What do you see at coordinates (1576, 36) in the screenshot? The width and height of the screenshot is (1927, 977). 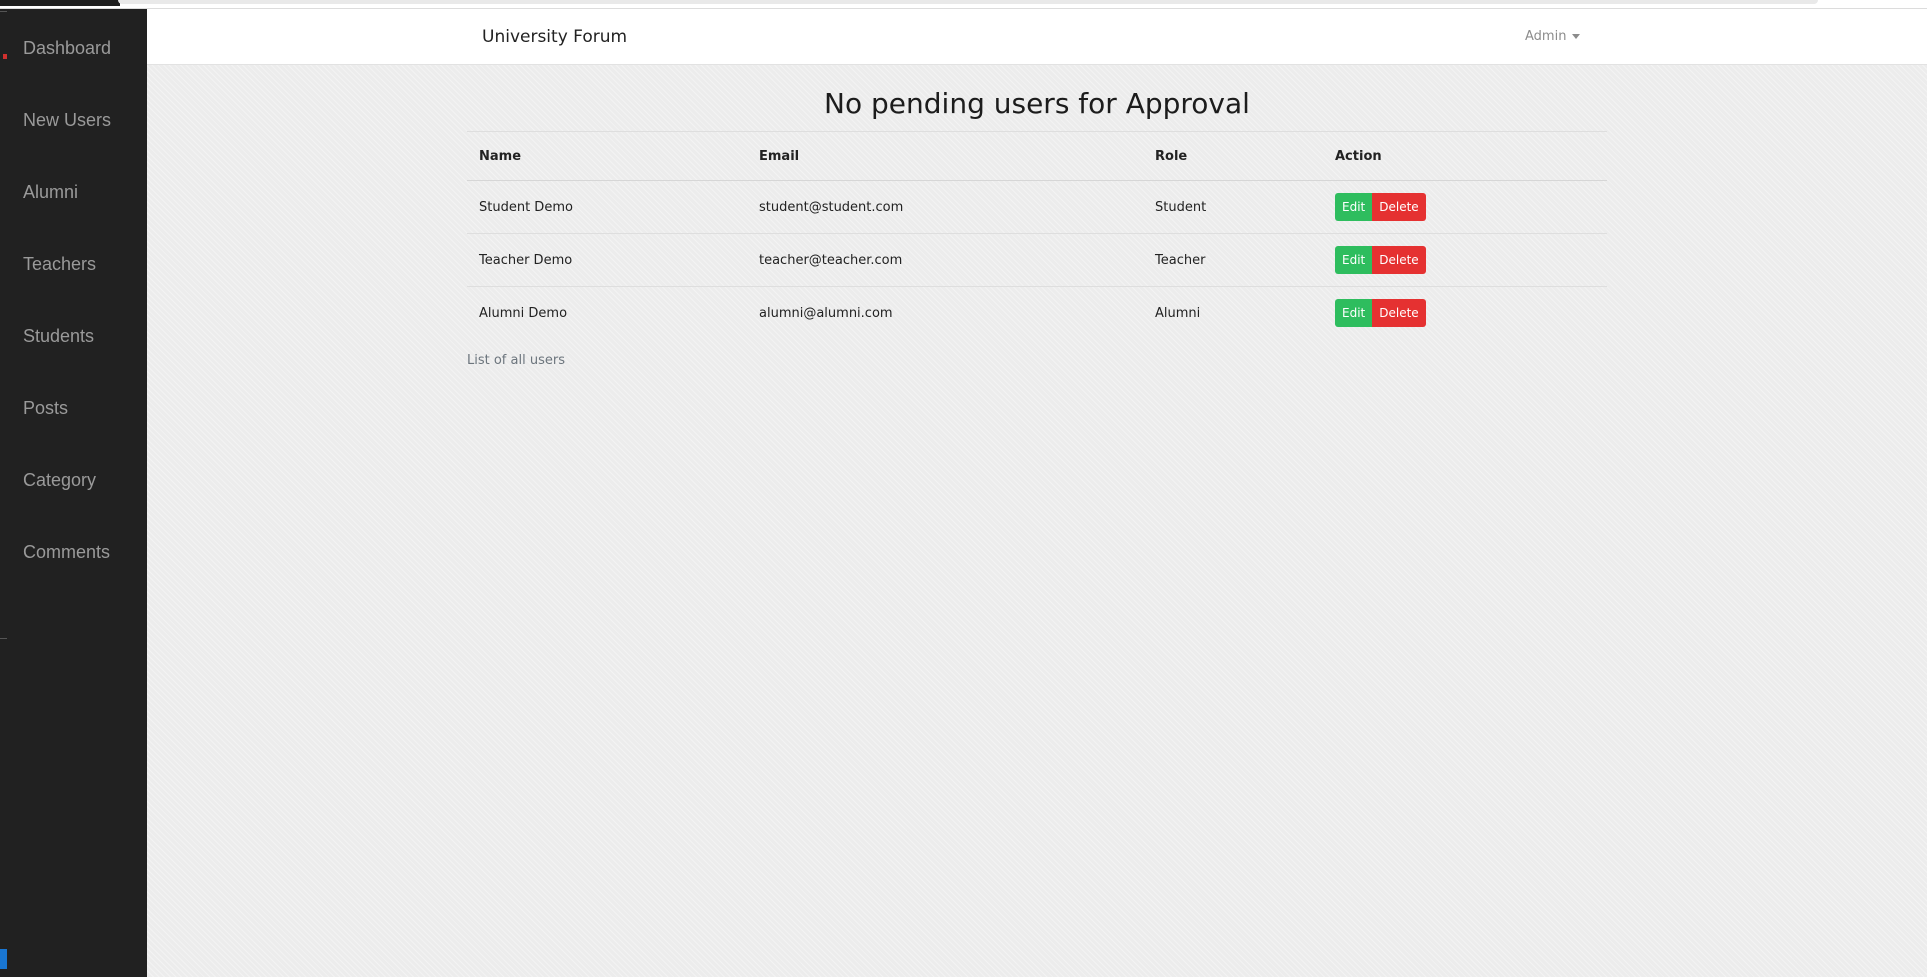 I see `caret-down-icon` at bounding box center [1576, 36].